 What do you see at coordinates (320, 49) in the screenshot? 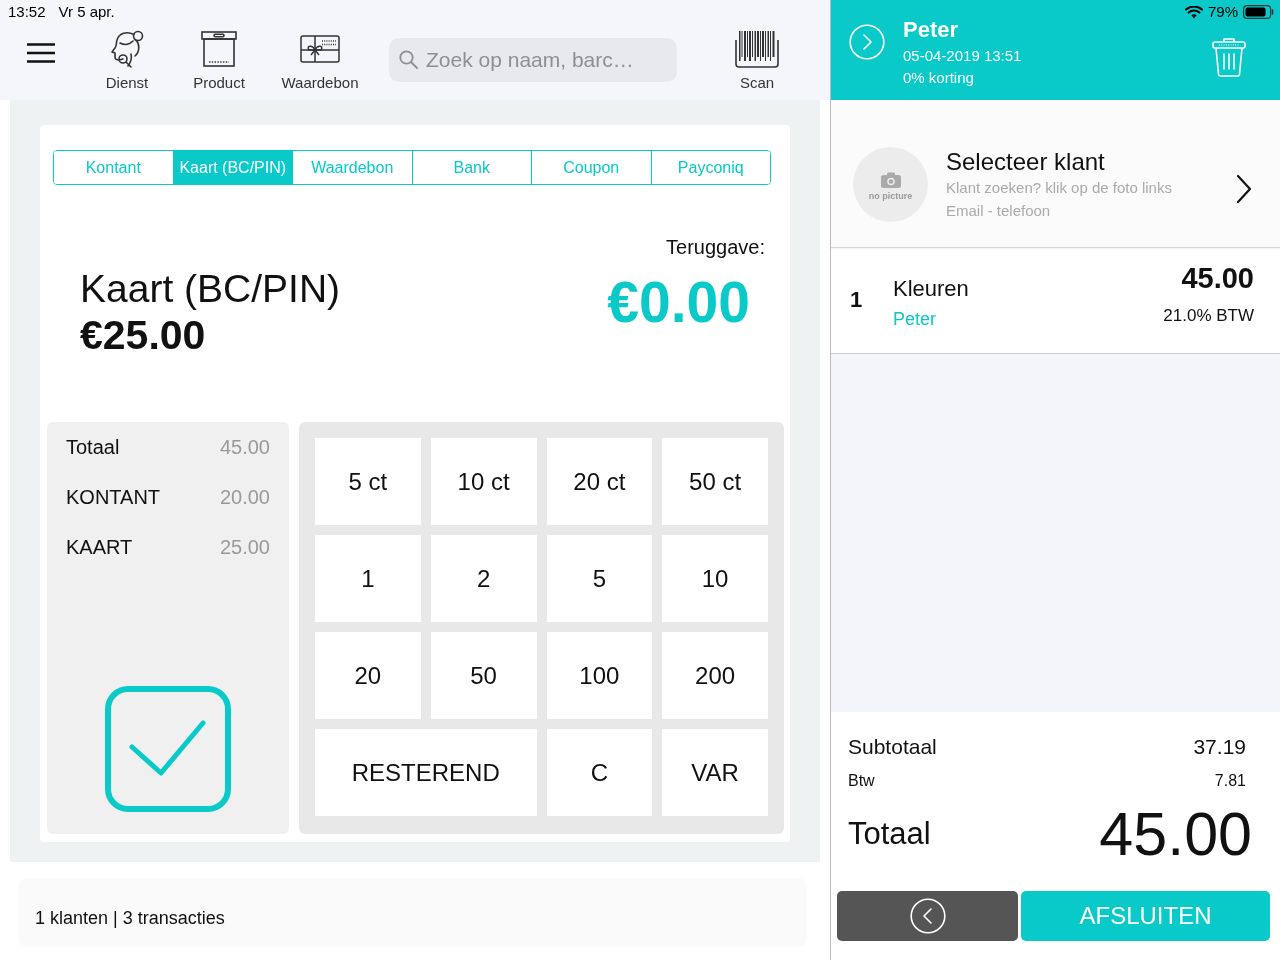
I see `gift-card-icon` at bounding box center [320, 49].